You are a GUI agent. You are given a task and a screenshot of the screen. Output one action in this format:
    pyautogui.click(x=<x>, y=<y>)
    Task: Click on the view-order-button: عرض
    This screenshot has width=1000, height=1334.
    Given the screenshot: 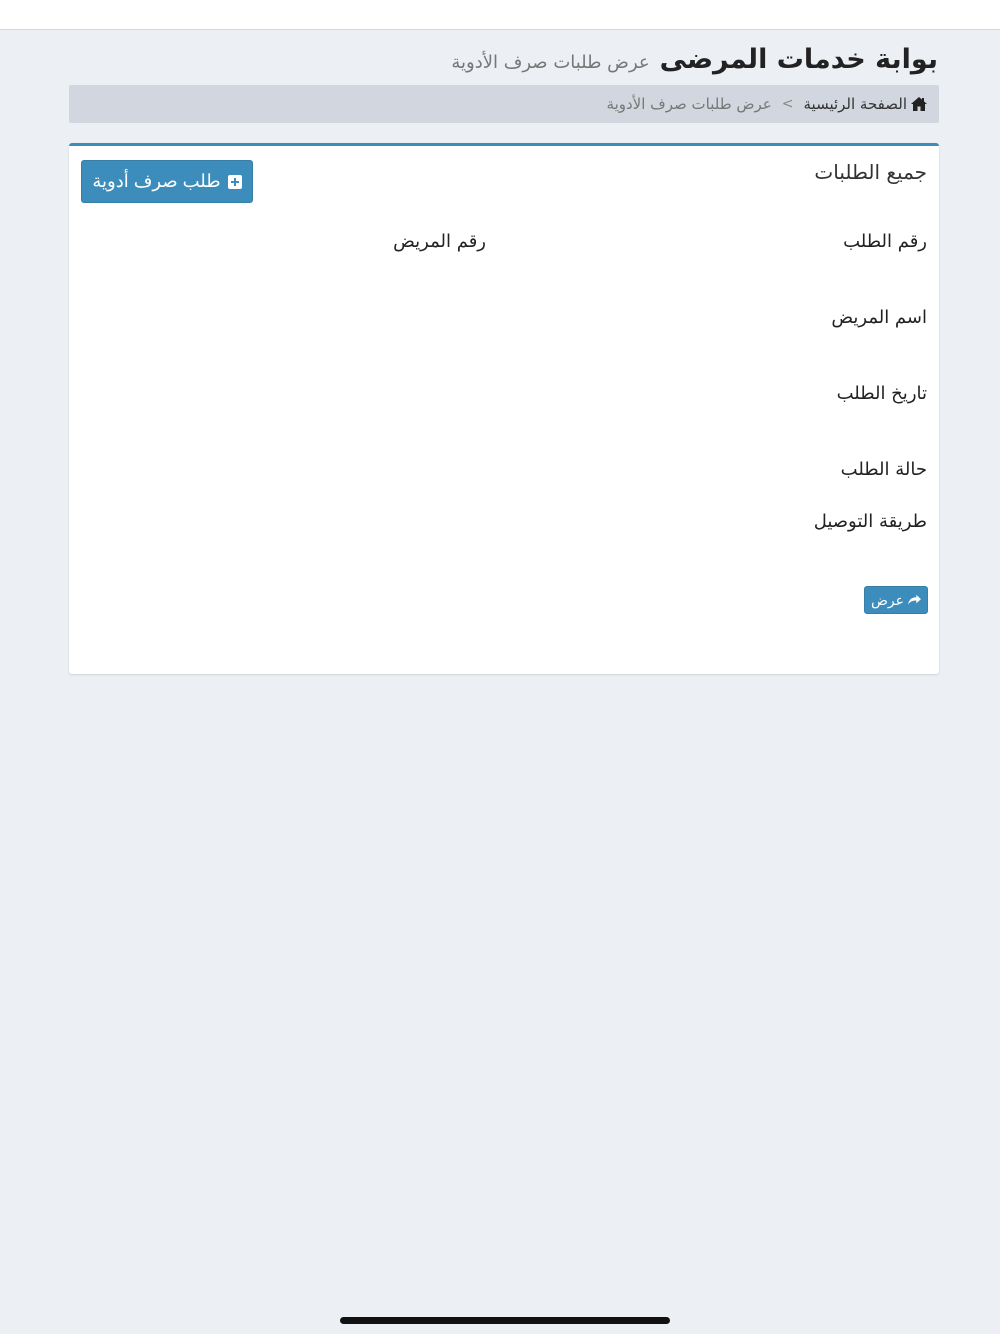 What is the action you would take?
    pyautogui.click(x=896, y=600)
    